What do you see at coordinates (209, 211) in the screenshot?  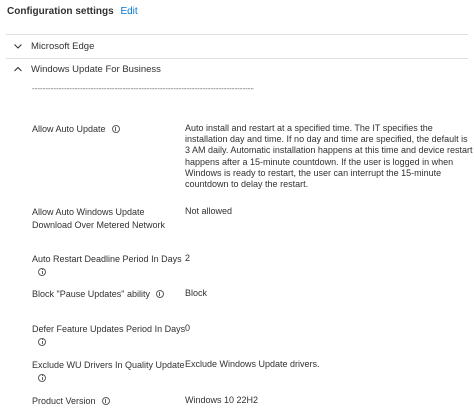 I see `setting-value: Not allowed` at bounding box center [209, 211].